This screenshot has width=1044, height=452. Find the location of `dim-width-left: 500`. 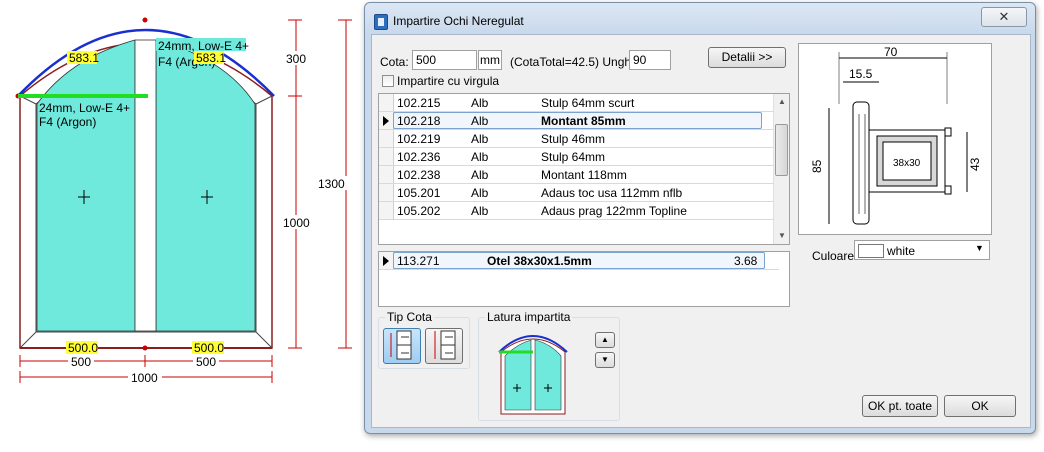

dim-width-left: 500 is located at coordinates (81, 362).